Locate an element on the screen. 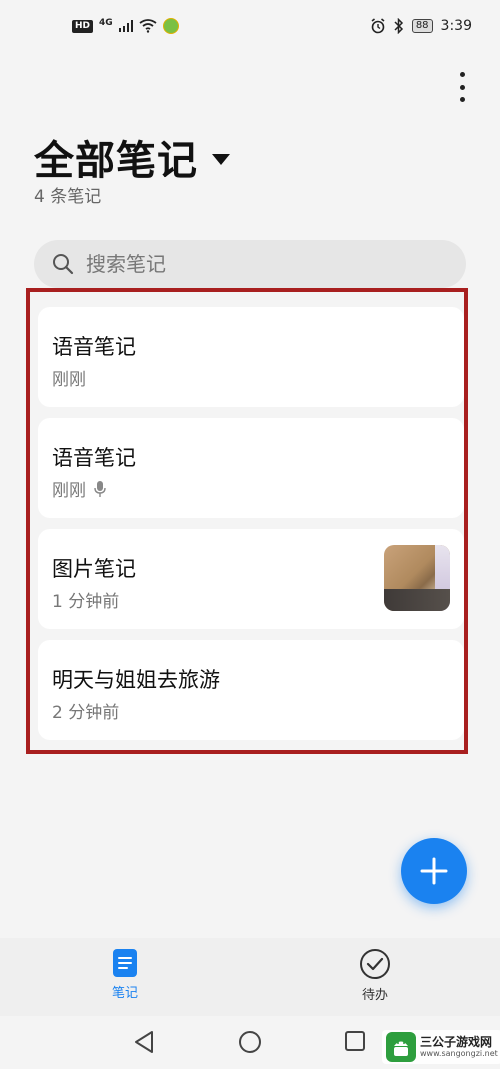 The image size is (500, 1069). note-meta: 1 分钟前 is located at coordinates (85, 599).